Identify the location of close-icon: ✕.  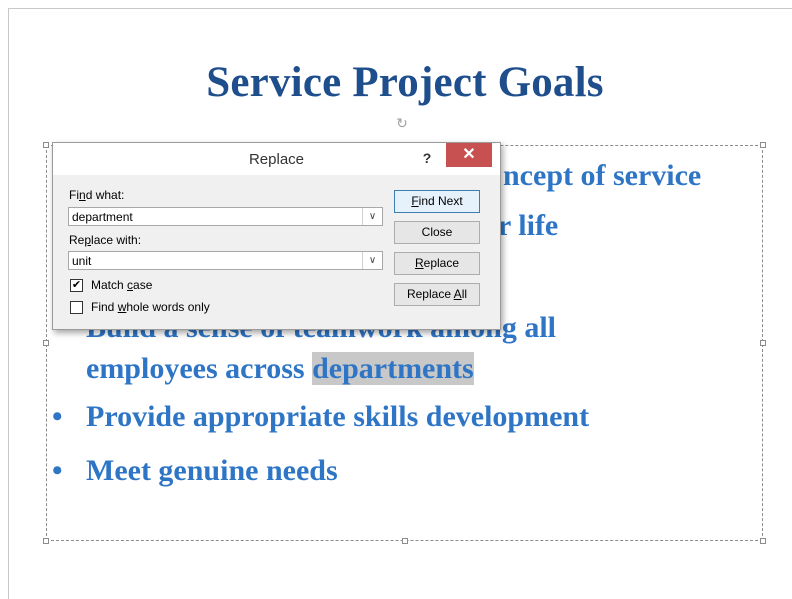
(469, 155).